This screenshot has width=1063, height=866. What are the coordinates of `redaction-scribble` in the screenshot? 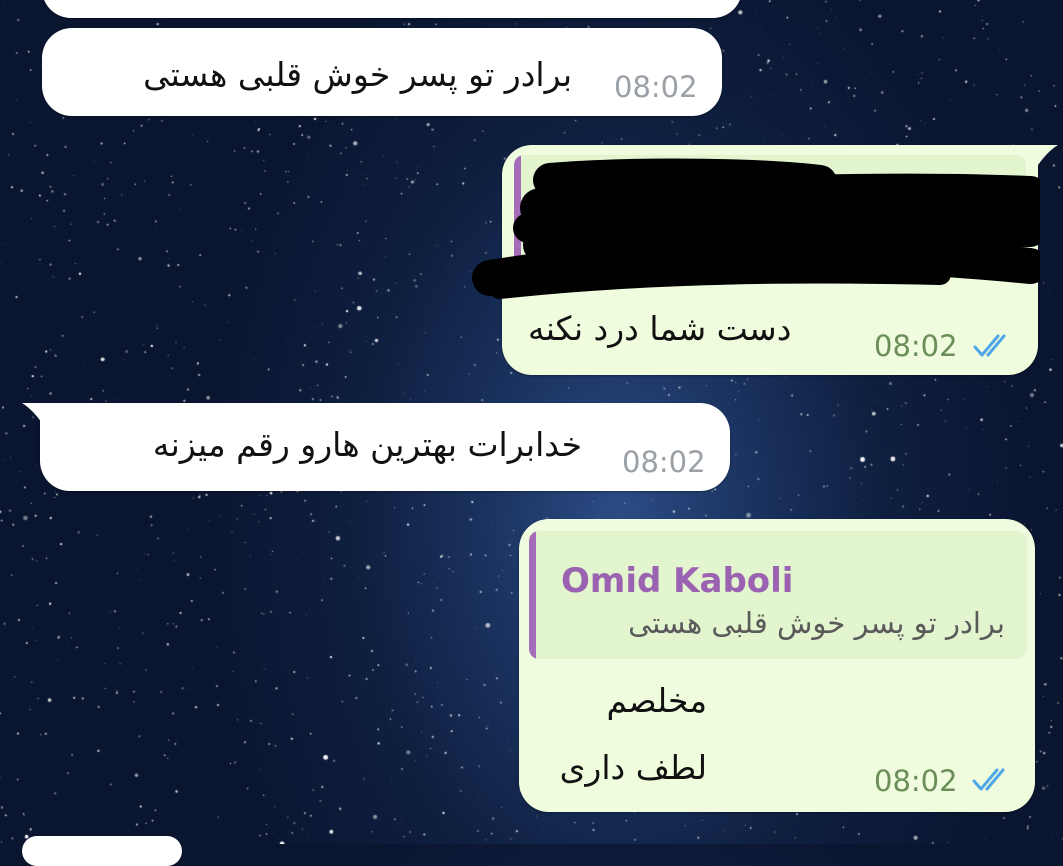 It's located at (756, 228).